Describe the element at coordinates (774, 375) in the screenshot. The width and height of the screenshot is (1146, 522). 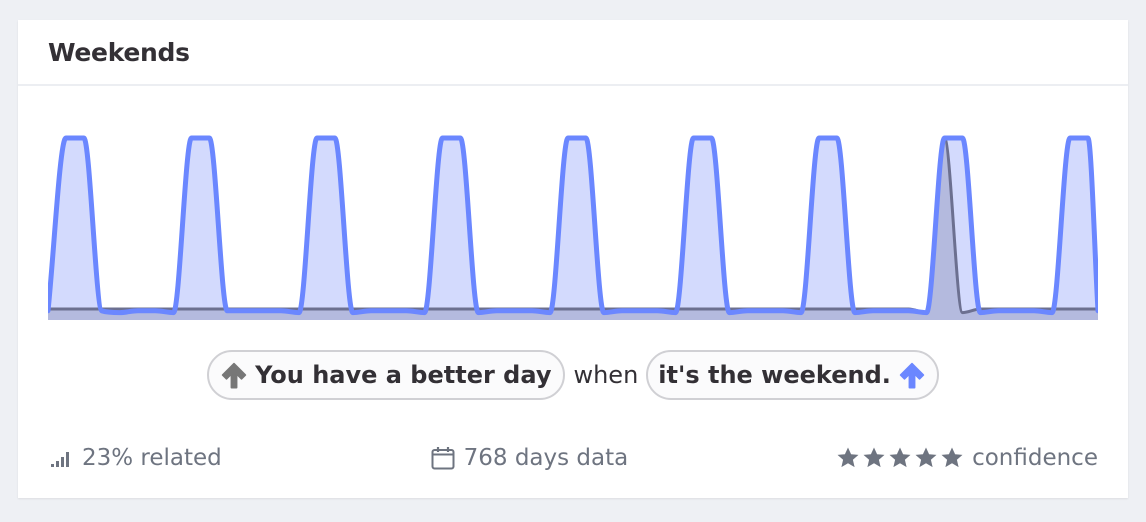
I see `cause-label: it's the weekend.` at that location.